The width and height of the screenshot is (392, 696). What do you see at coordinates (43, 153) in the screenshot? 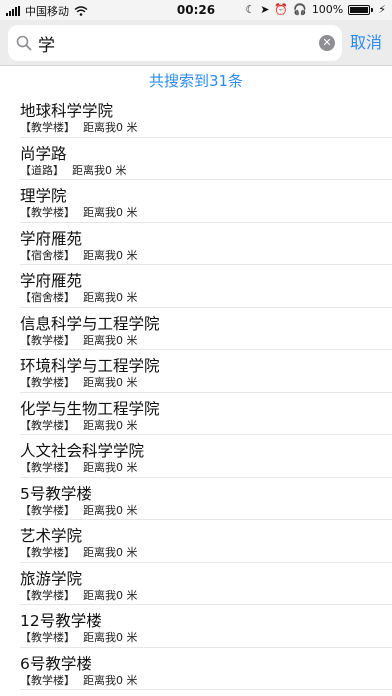
I see `result-name: 尚学路` at bounding box center [43, 153].